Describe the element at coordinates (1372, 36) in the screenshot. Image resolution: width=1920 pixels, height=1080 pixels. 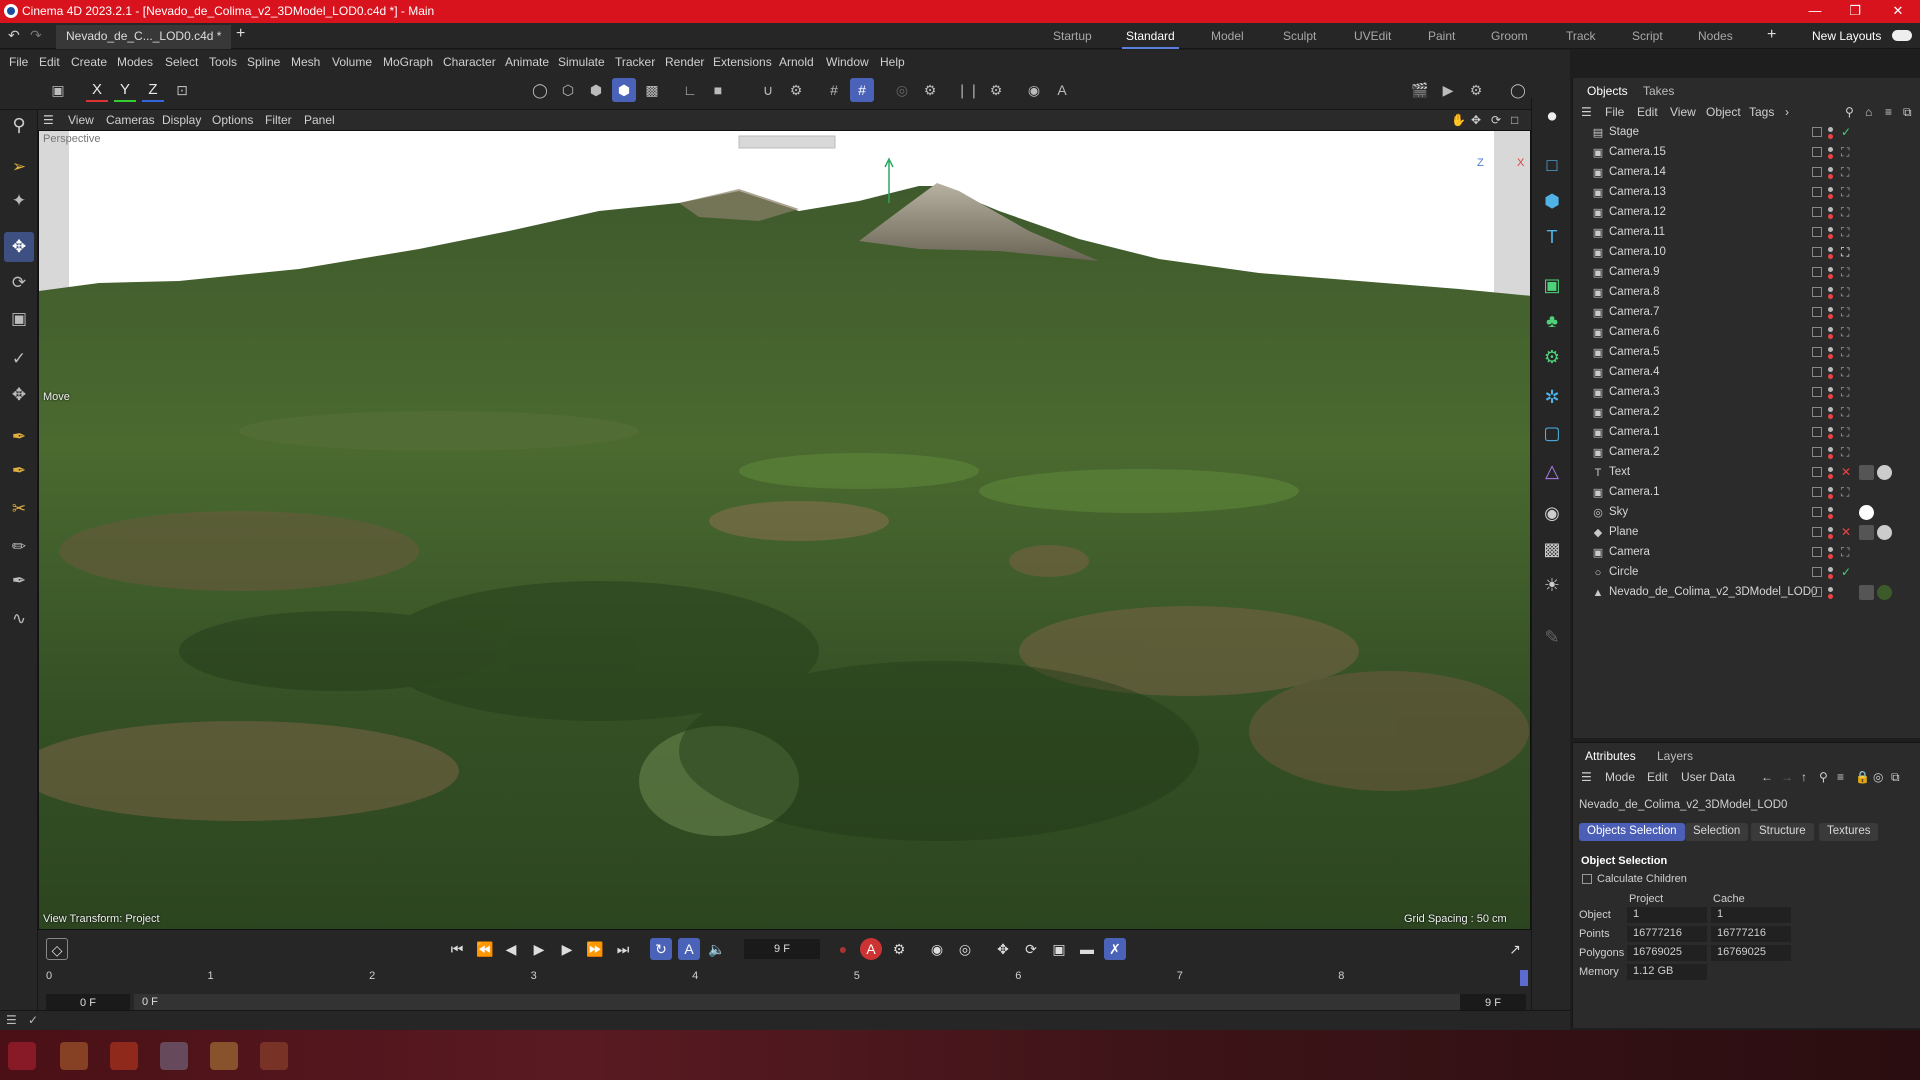
I see `layout-uvedit: UVEdit` at that location.